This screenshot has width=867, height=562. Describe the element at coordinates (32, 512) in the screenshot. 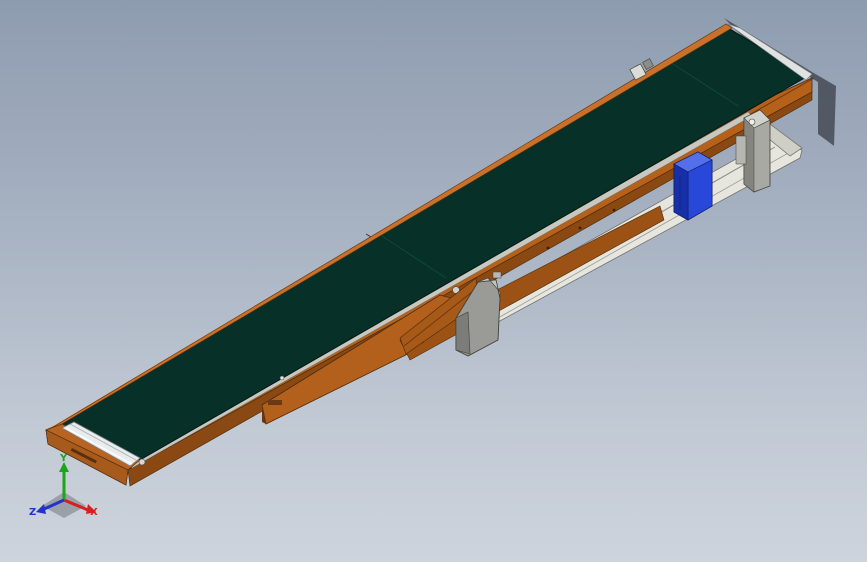

I see `z-axis-label: Z` at that location.